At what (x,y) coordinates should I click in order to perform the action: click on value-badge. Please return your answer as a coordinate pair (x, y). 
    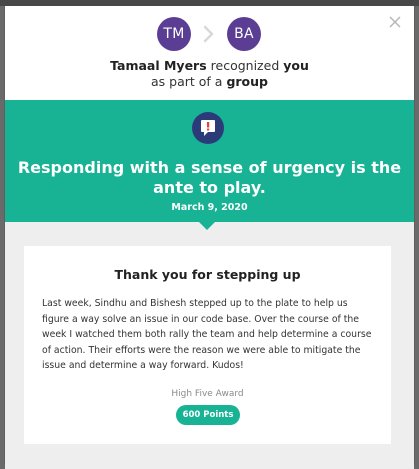
    Looking at the image, I should click on (208, 128).